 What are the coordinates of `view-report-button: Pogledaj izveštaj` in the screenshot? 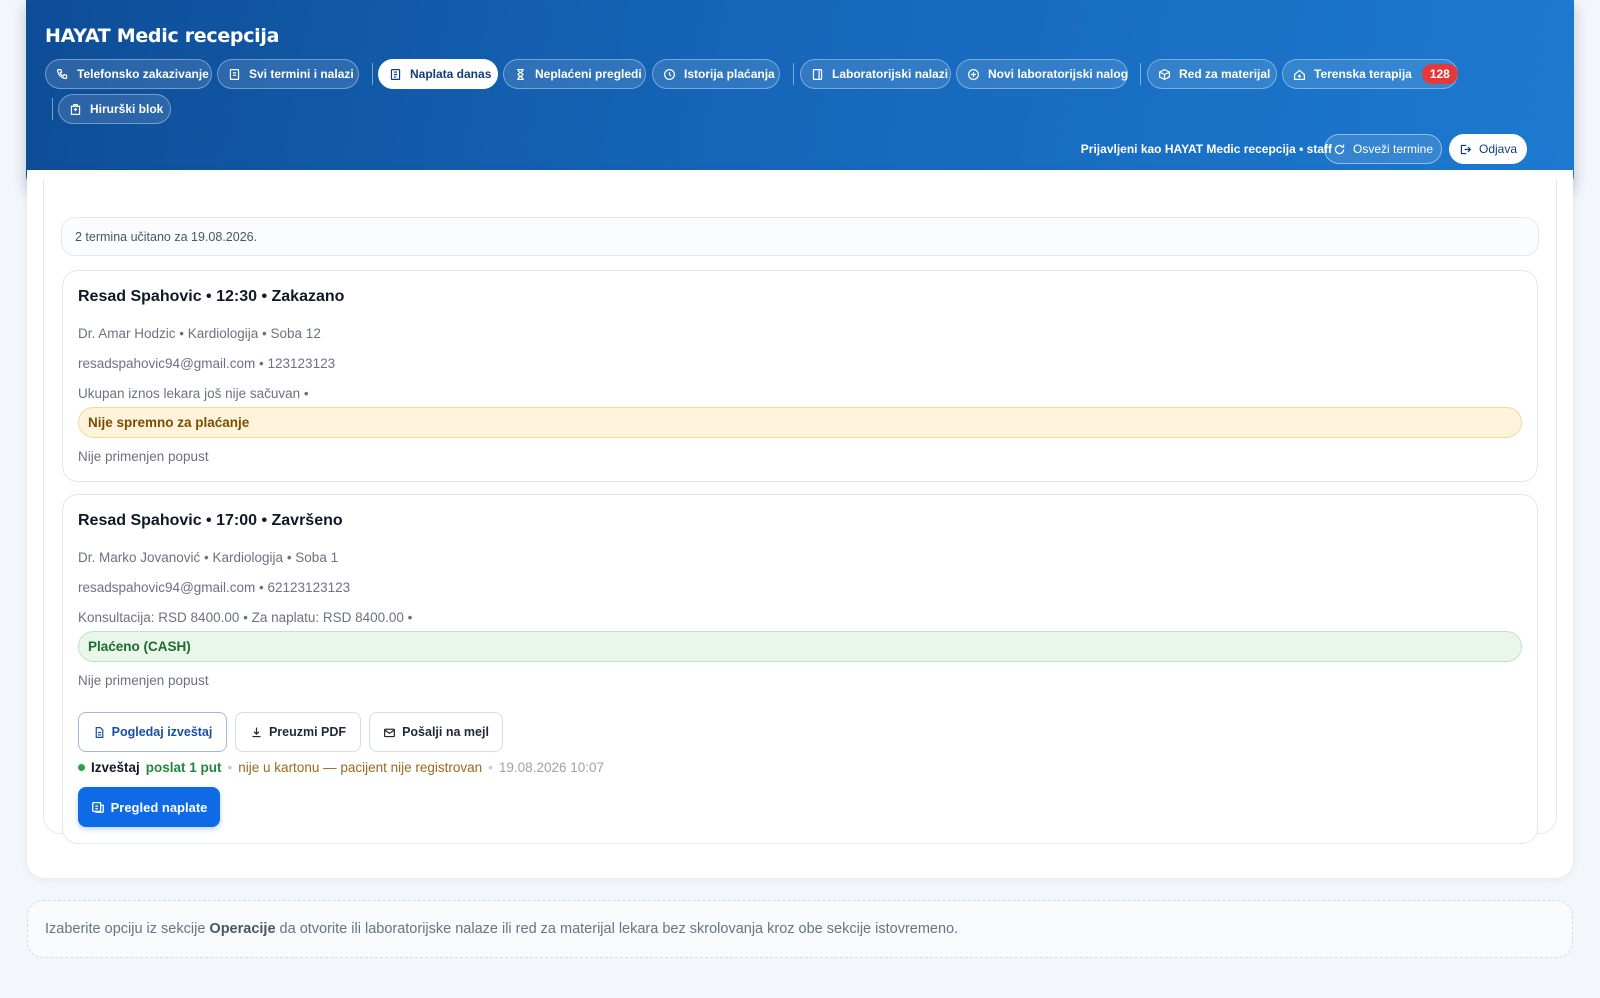 It's located at (152, 732).